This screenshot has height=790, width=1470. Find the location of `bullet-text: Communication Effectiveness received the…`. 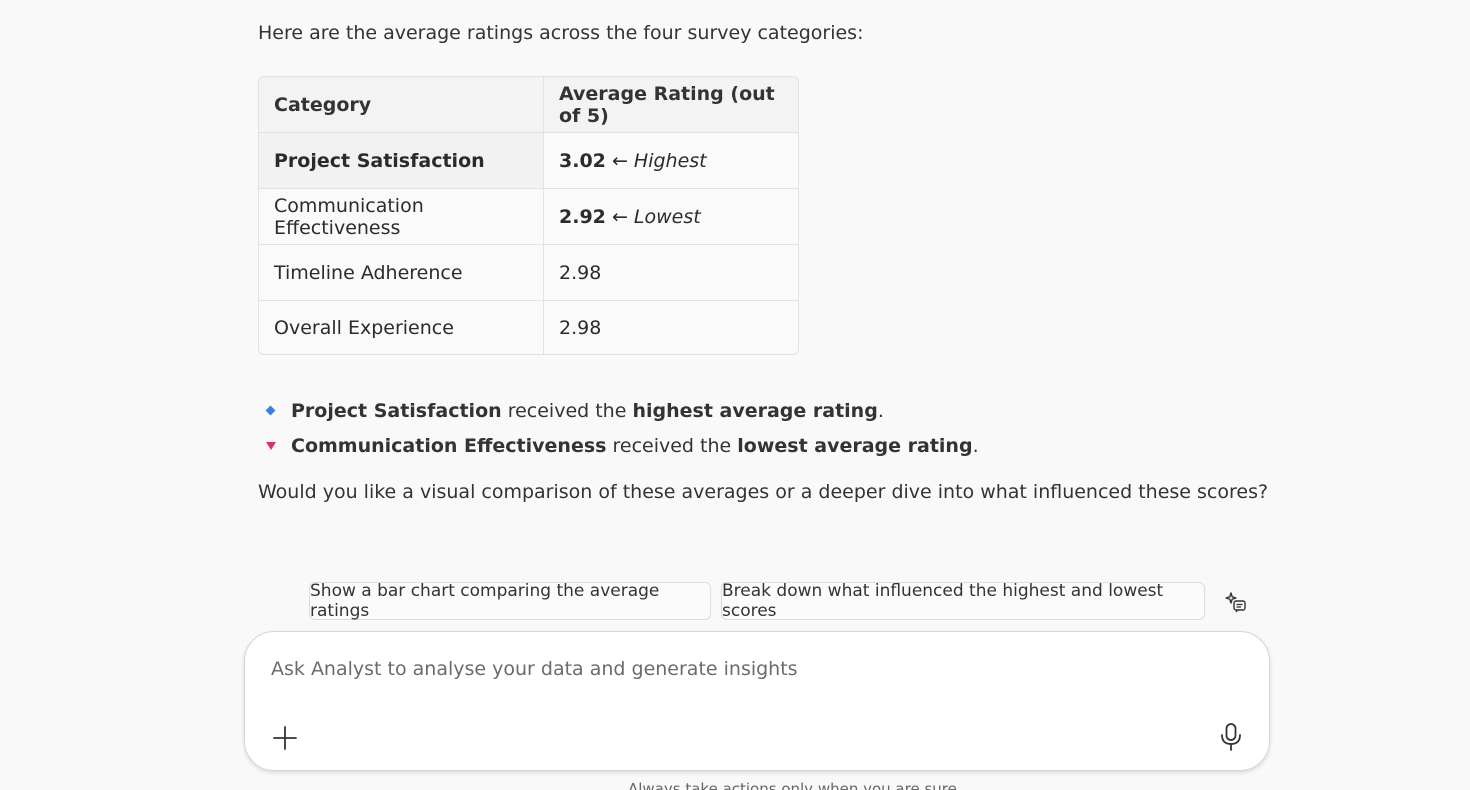

bullet-text: Communication Effectiveness received the… is located at coordinates (635, 445).